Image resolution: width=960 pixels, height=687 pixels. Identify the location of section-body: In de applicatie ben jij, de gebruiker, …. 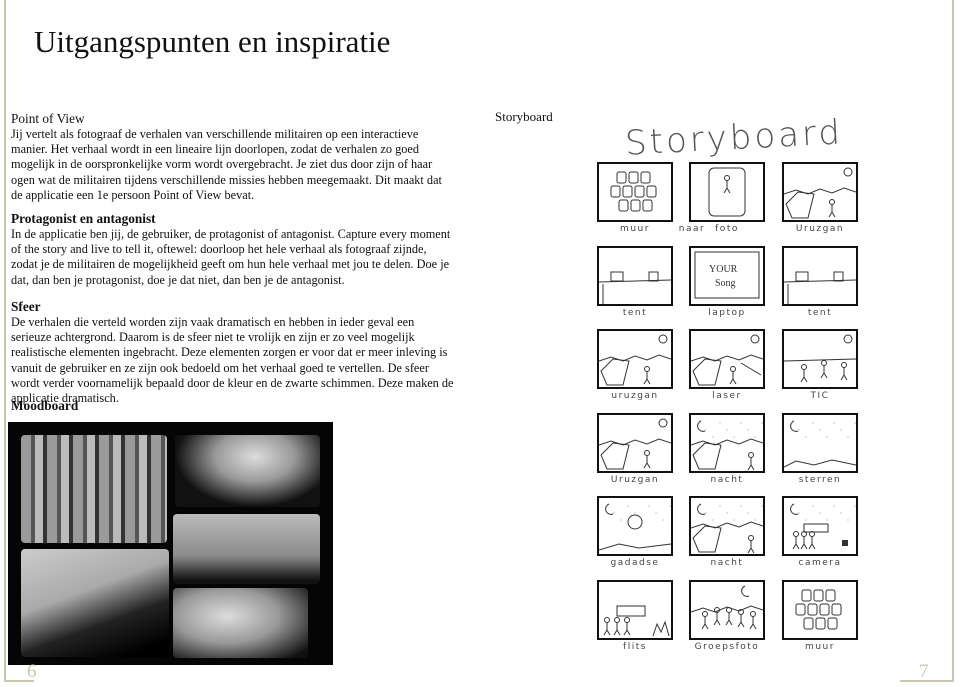
(231, 257).